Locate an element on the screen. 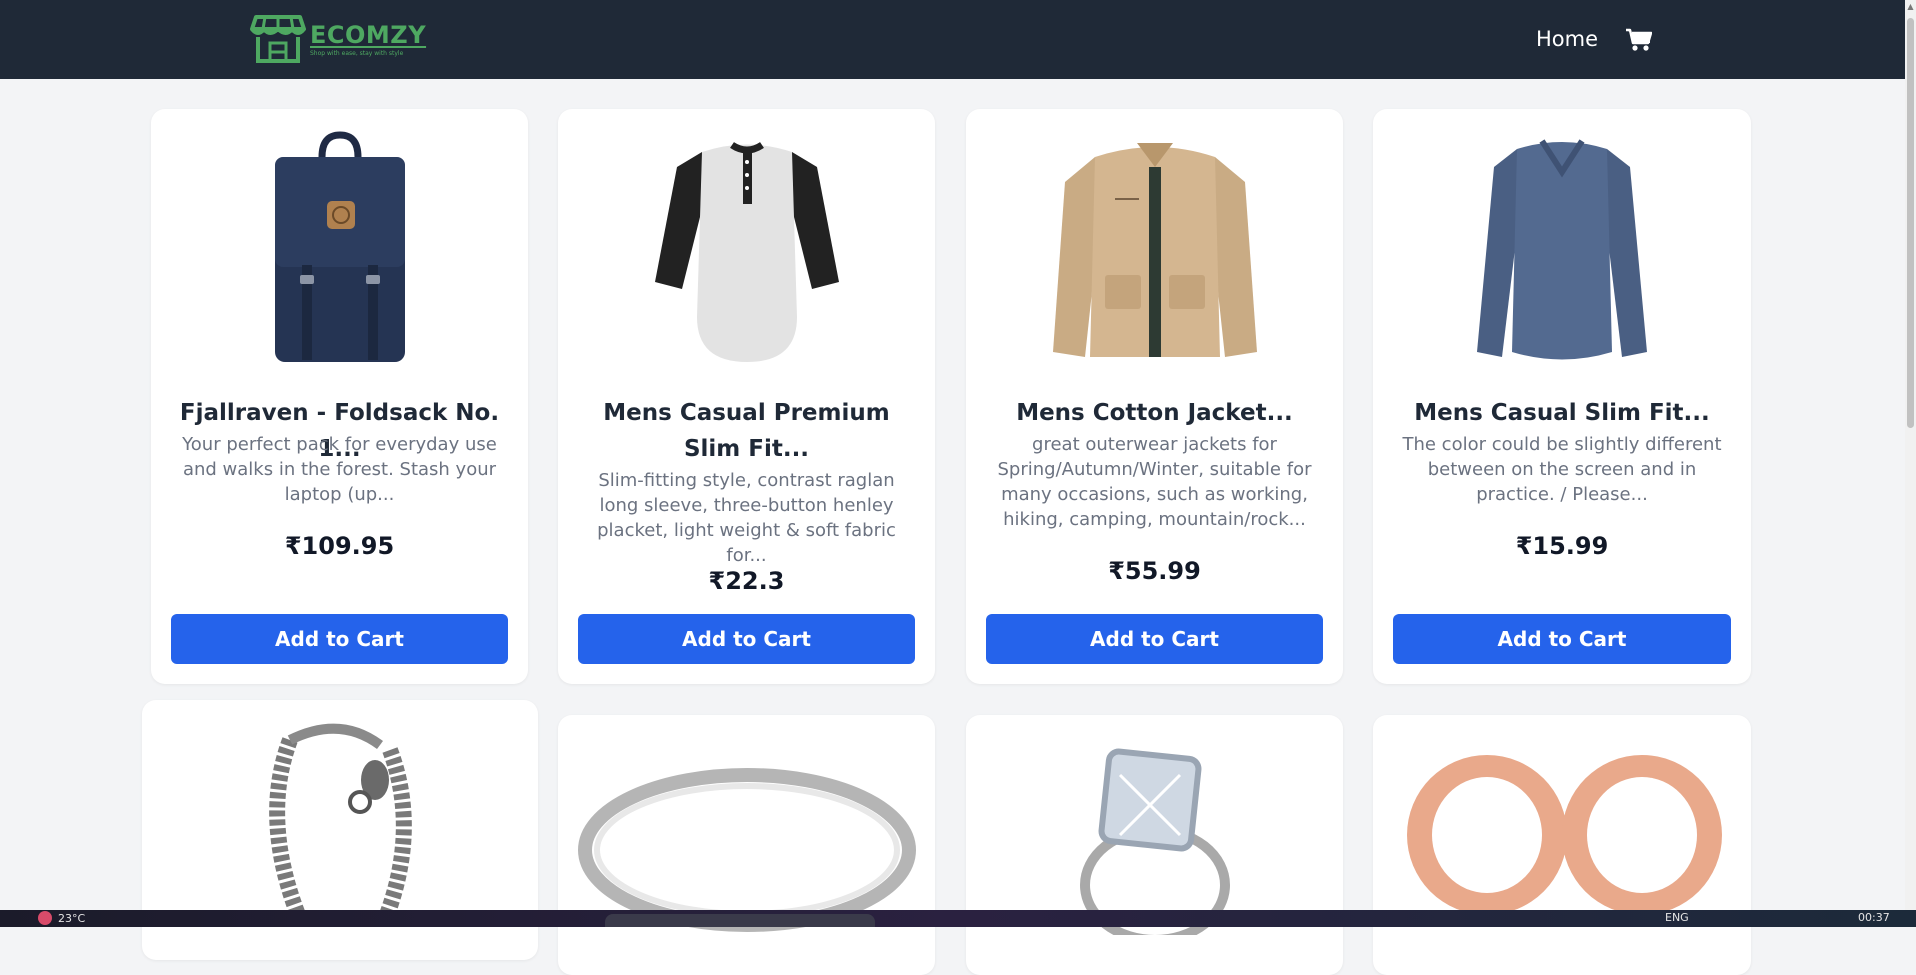 The width and height of the screenshot is (1916, 975). product-image-cotton-jacket is located at coordinates (1154, 247).